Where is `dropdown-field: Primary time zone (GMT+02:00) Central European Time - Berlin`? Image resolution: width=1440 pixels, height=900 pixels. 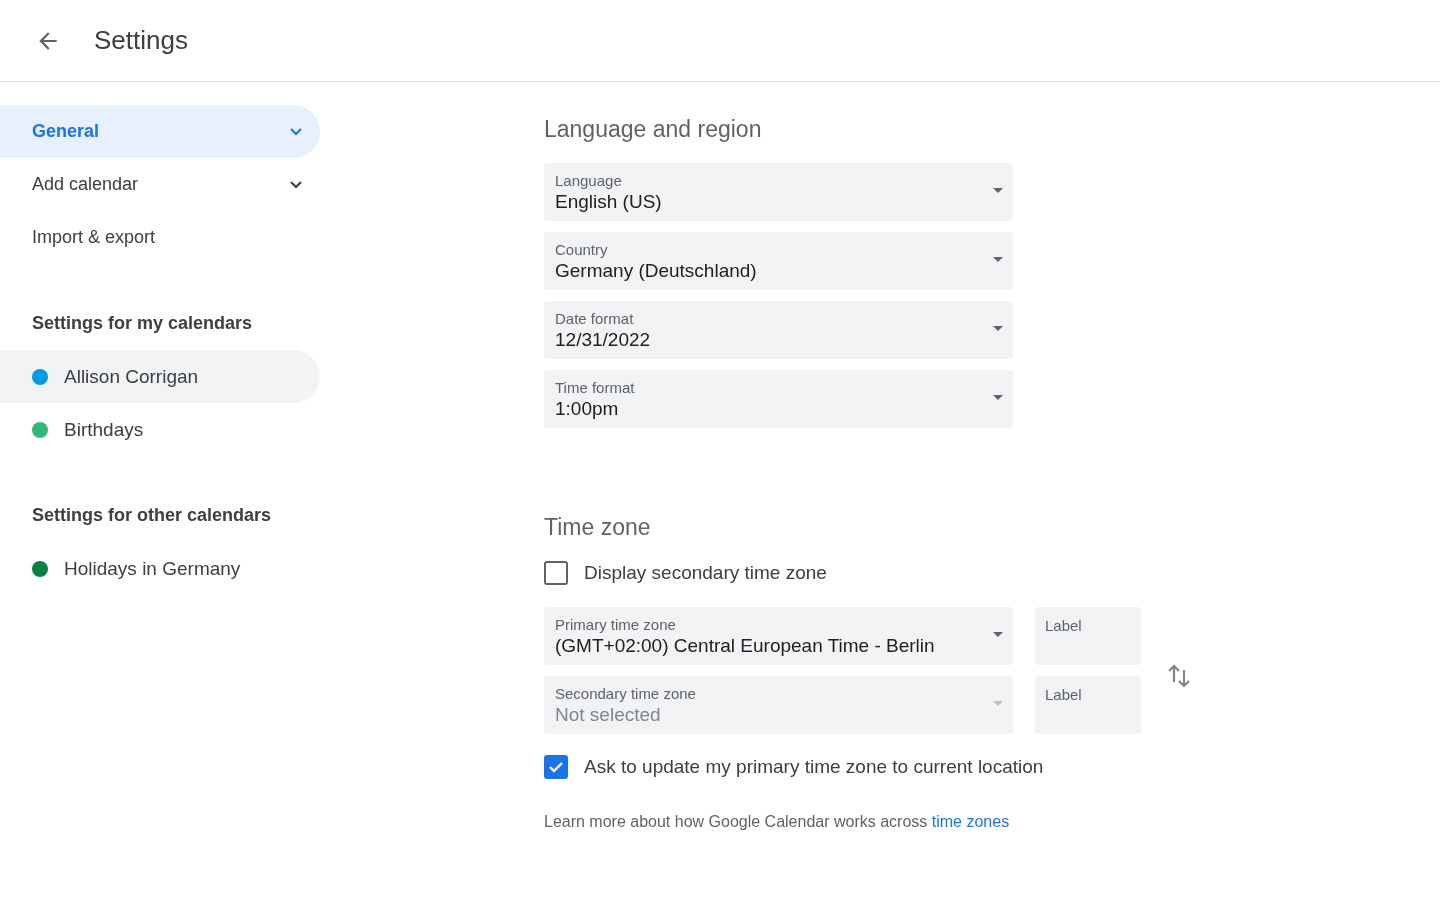 dropdown-field: Primary time zone (GMT+02:00) Central European Time - Berlin is located at coordinates (778, 636).